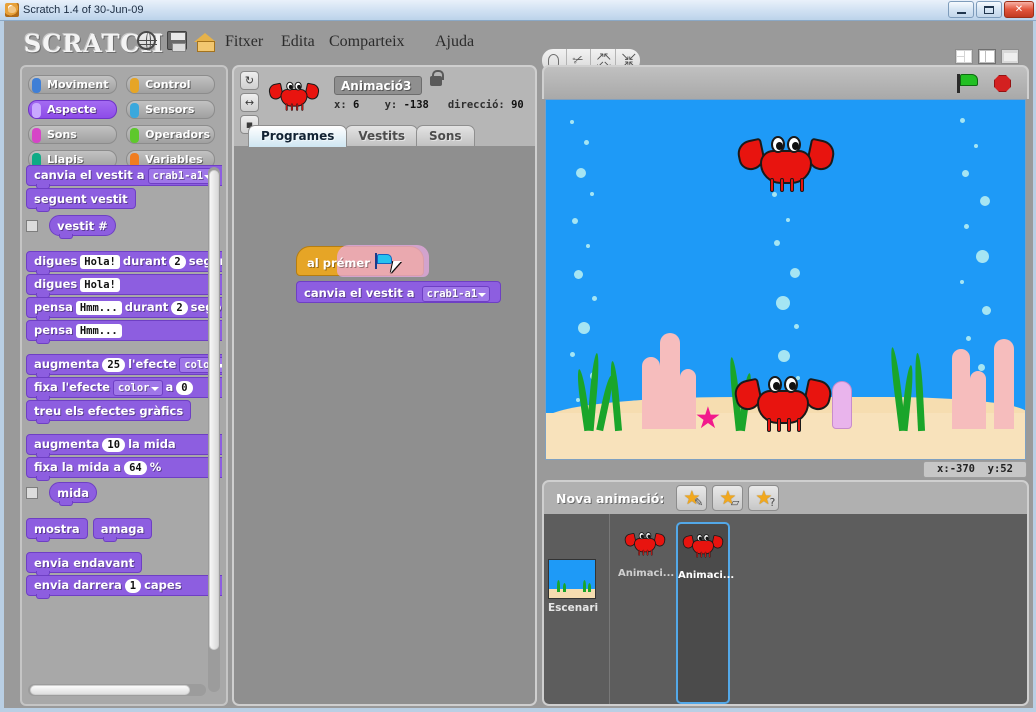 This screenshot has width=1036, height=712. I want to click on block-envia-darrera: envia darrera 1 capes, so click(124, 587).